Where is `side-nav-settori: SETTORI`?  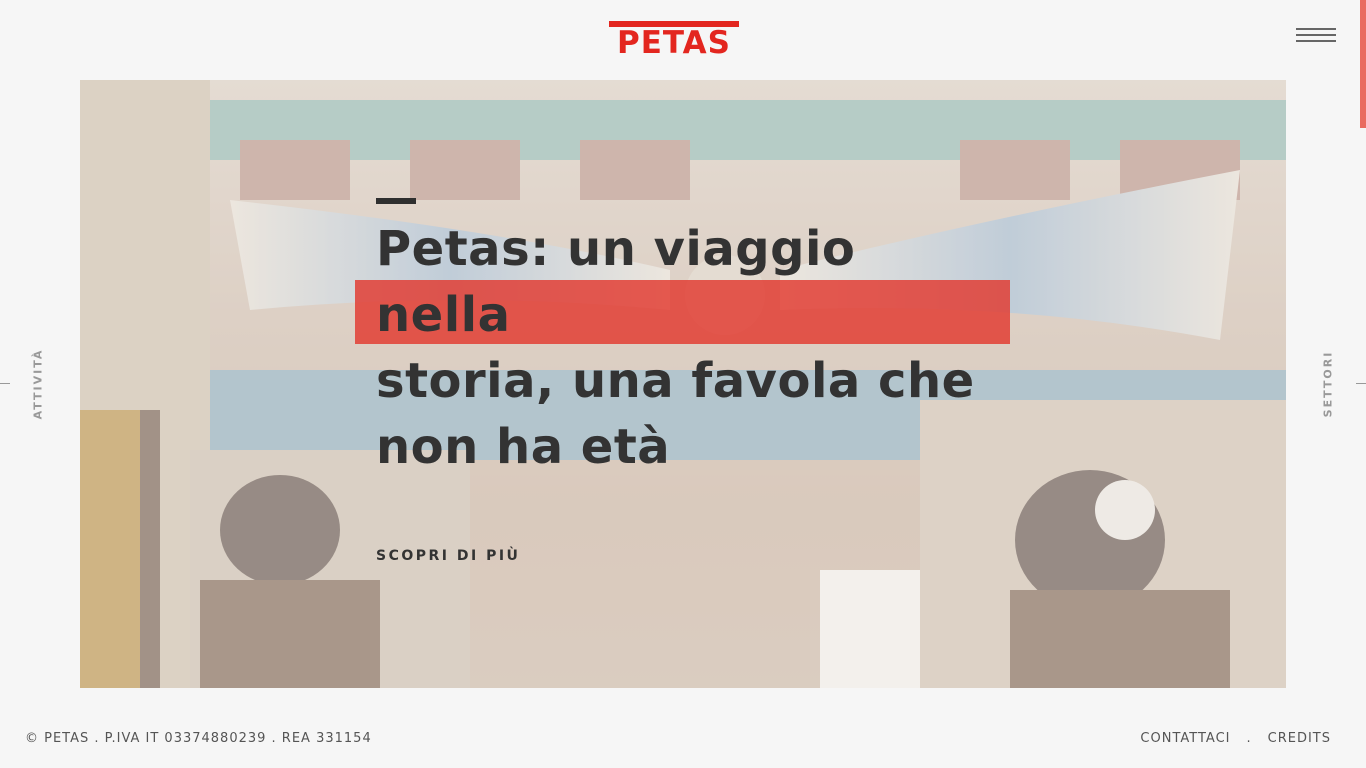 side-nav-settori: SETTORI is located at coordinates (1328, 384).